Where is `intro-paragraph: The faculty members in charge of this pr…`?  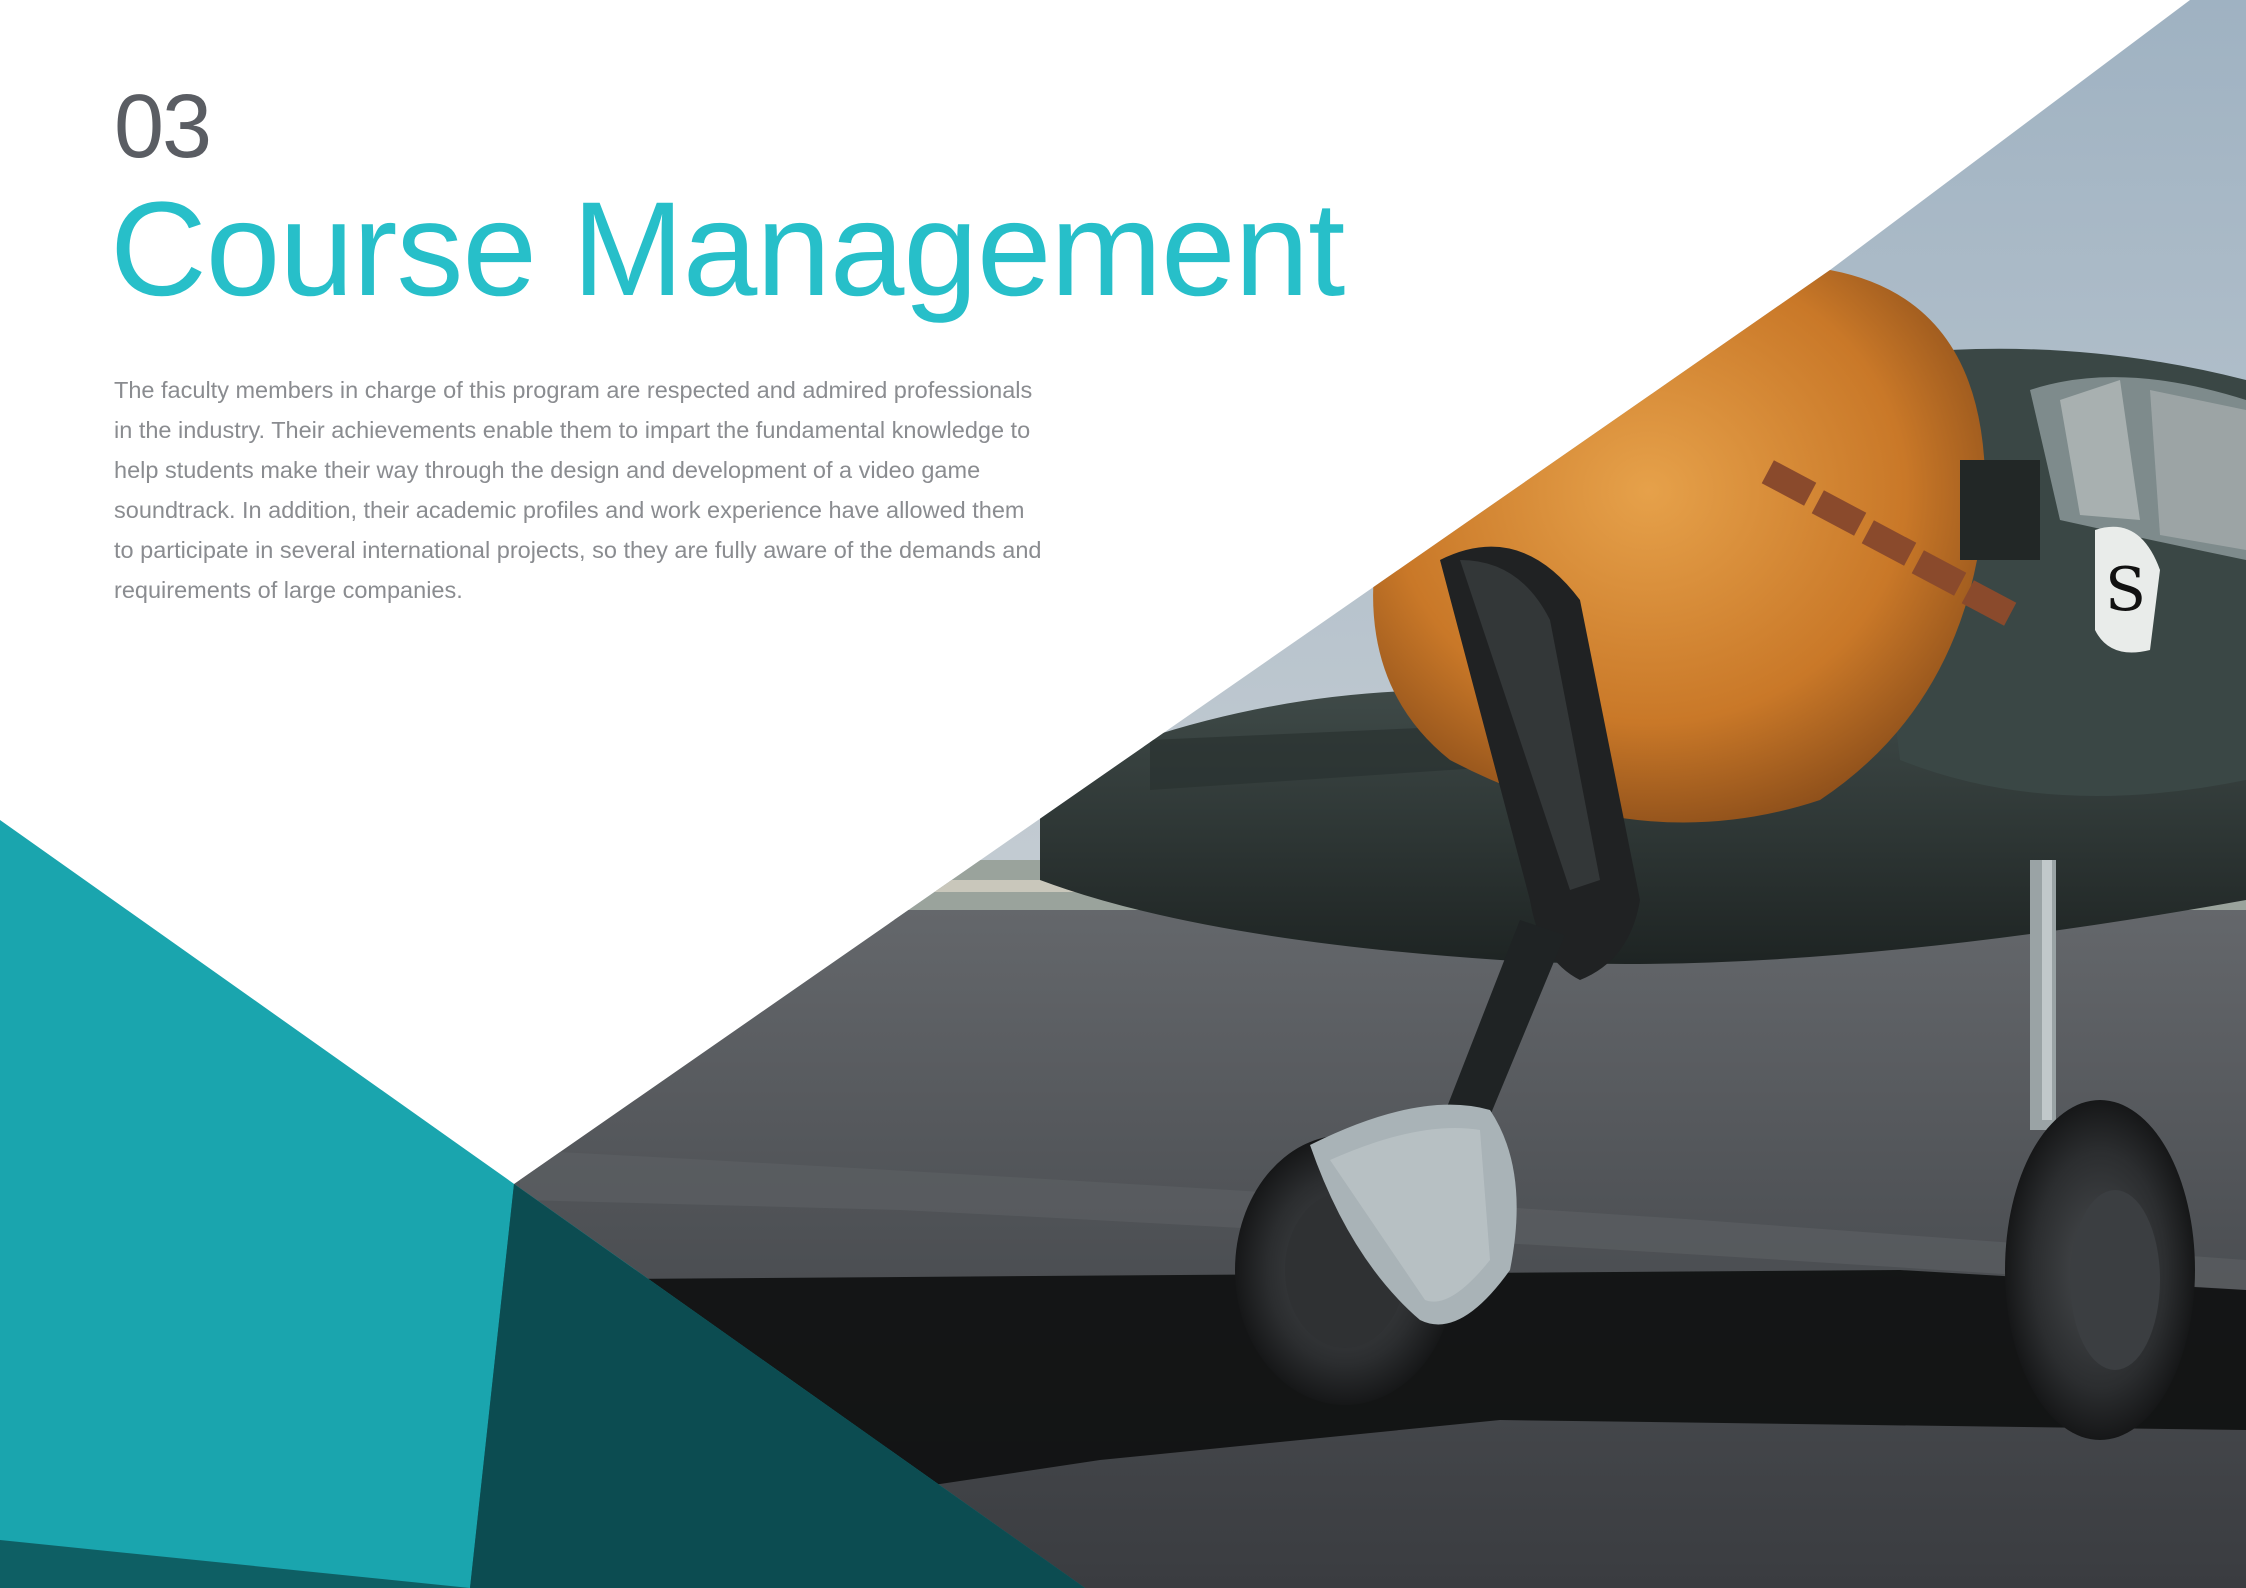
intro-paragraph: The faculty members in charge of this pr… is located at coordinates (578, 490).